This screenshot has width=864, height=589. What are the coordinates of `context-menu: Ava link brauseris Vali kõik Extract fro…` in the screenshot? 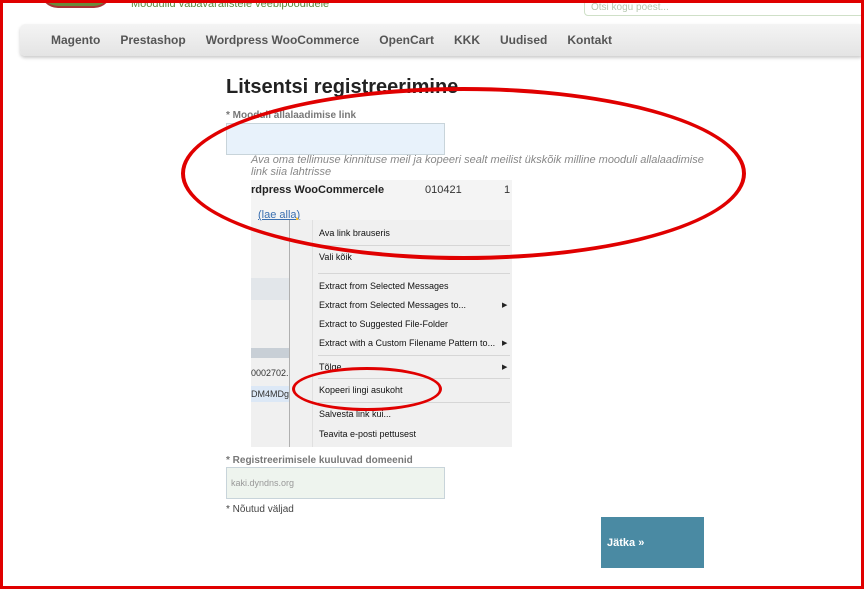 It's located at (400, 333).